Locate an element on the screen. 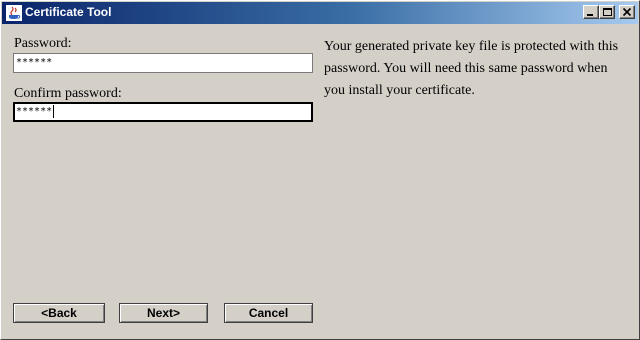  maximize-icon is located at coordinates (607, 12).